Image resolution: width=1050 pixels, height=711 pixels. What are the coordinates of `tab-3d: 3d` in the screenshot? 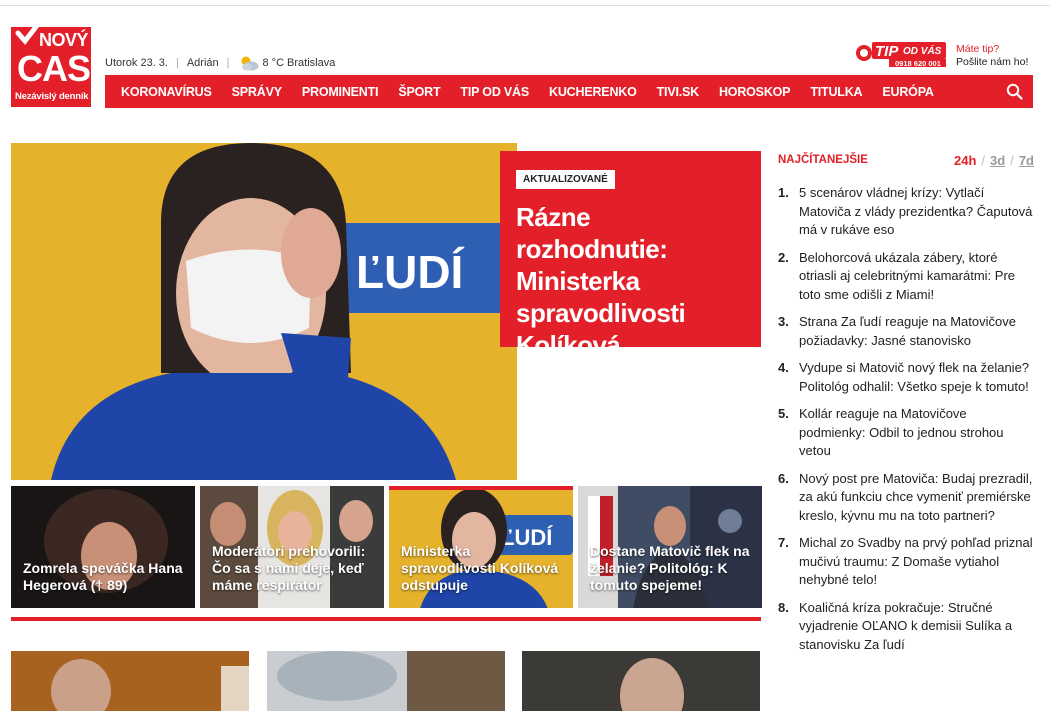 It's located at (997, 160).